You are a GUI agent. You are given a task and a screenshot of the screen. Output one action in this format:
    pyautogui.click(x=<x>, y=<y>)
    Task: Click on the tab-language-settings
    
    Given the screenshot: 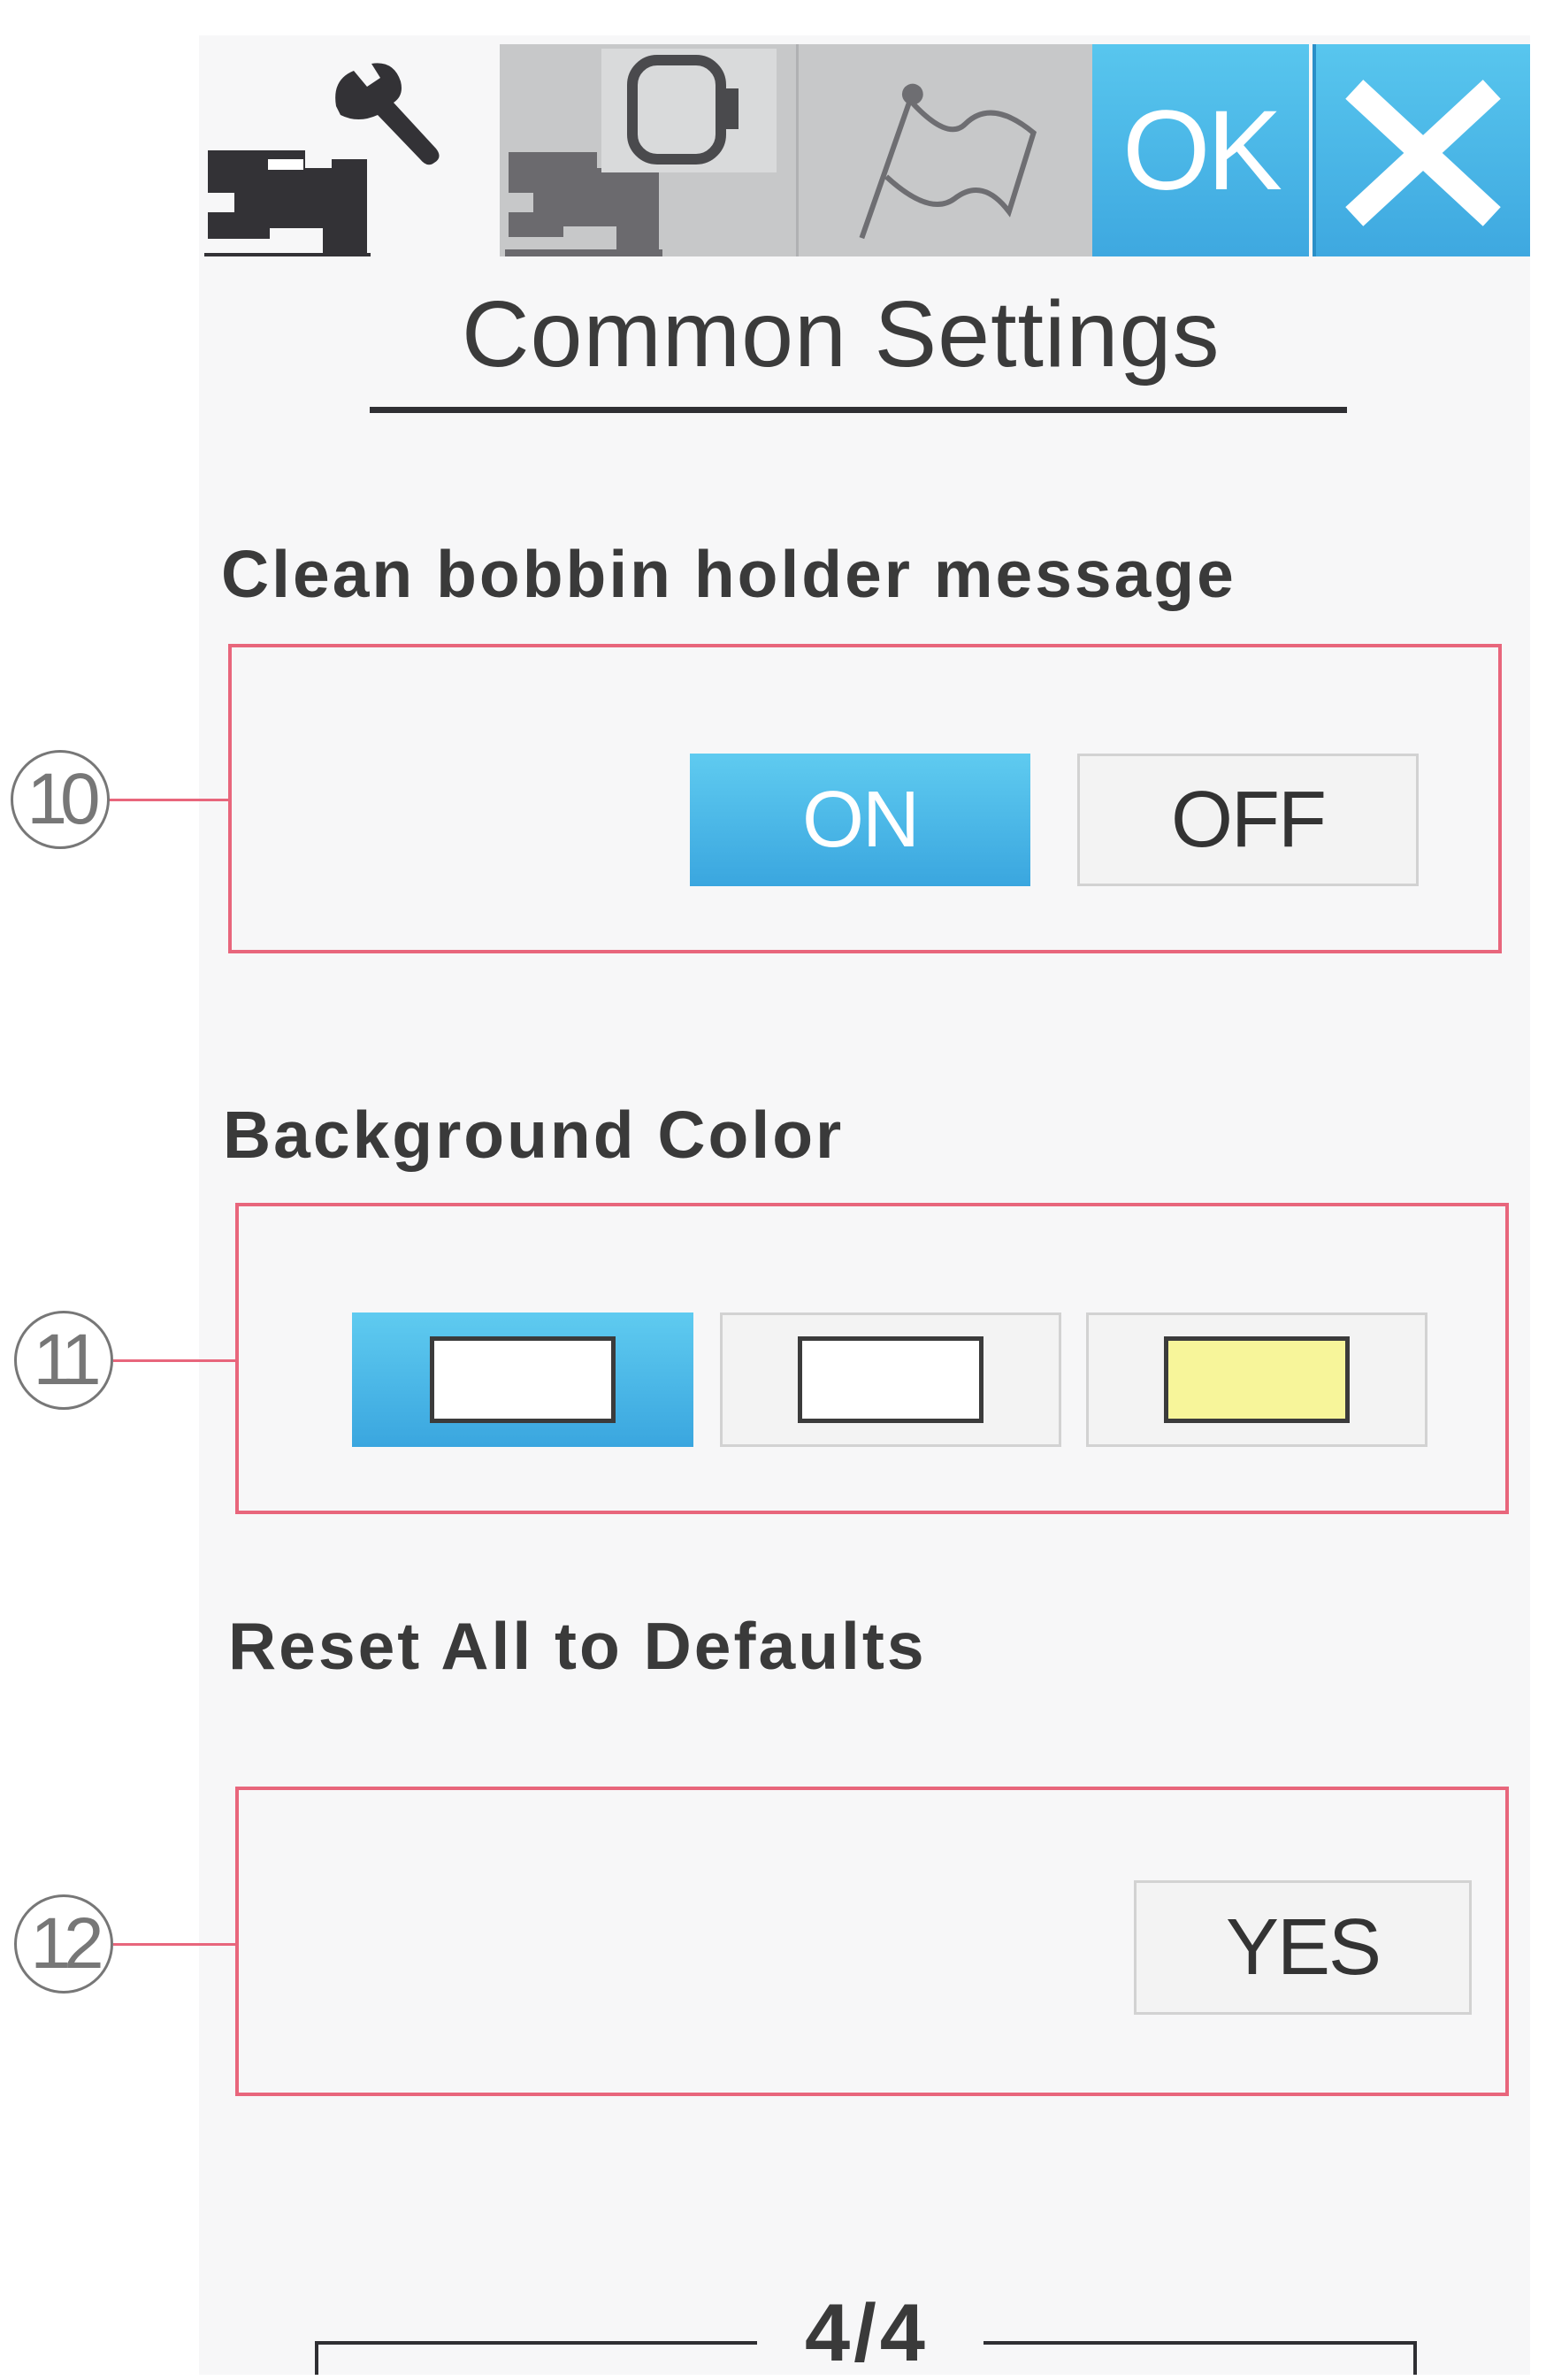 What is the action you would take?
    pyautogui.click(x=944, y=150)
    